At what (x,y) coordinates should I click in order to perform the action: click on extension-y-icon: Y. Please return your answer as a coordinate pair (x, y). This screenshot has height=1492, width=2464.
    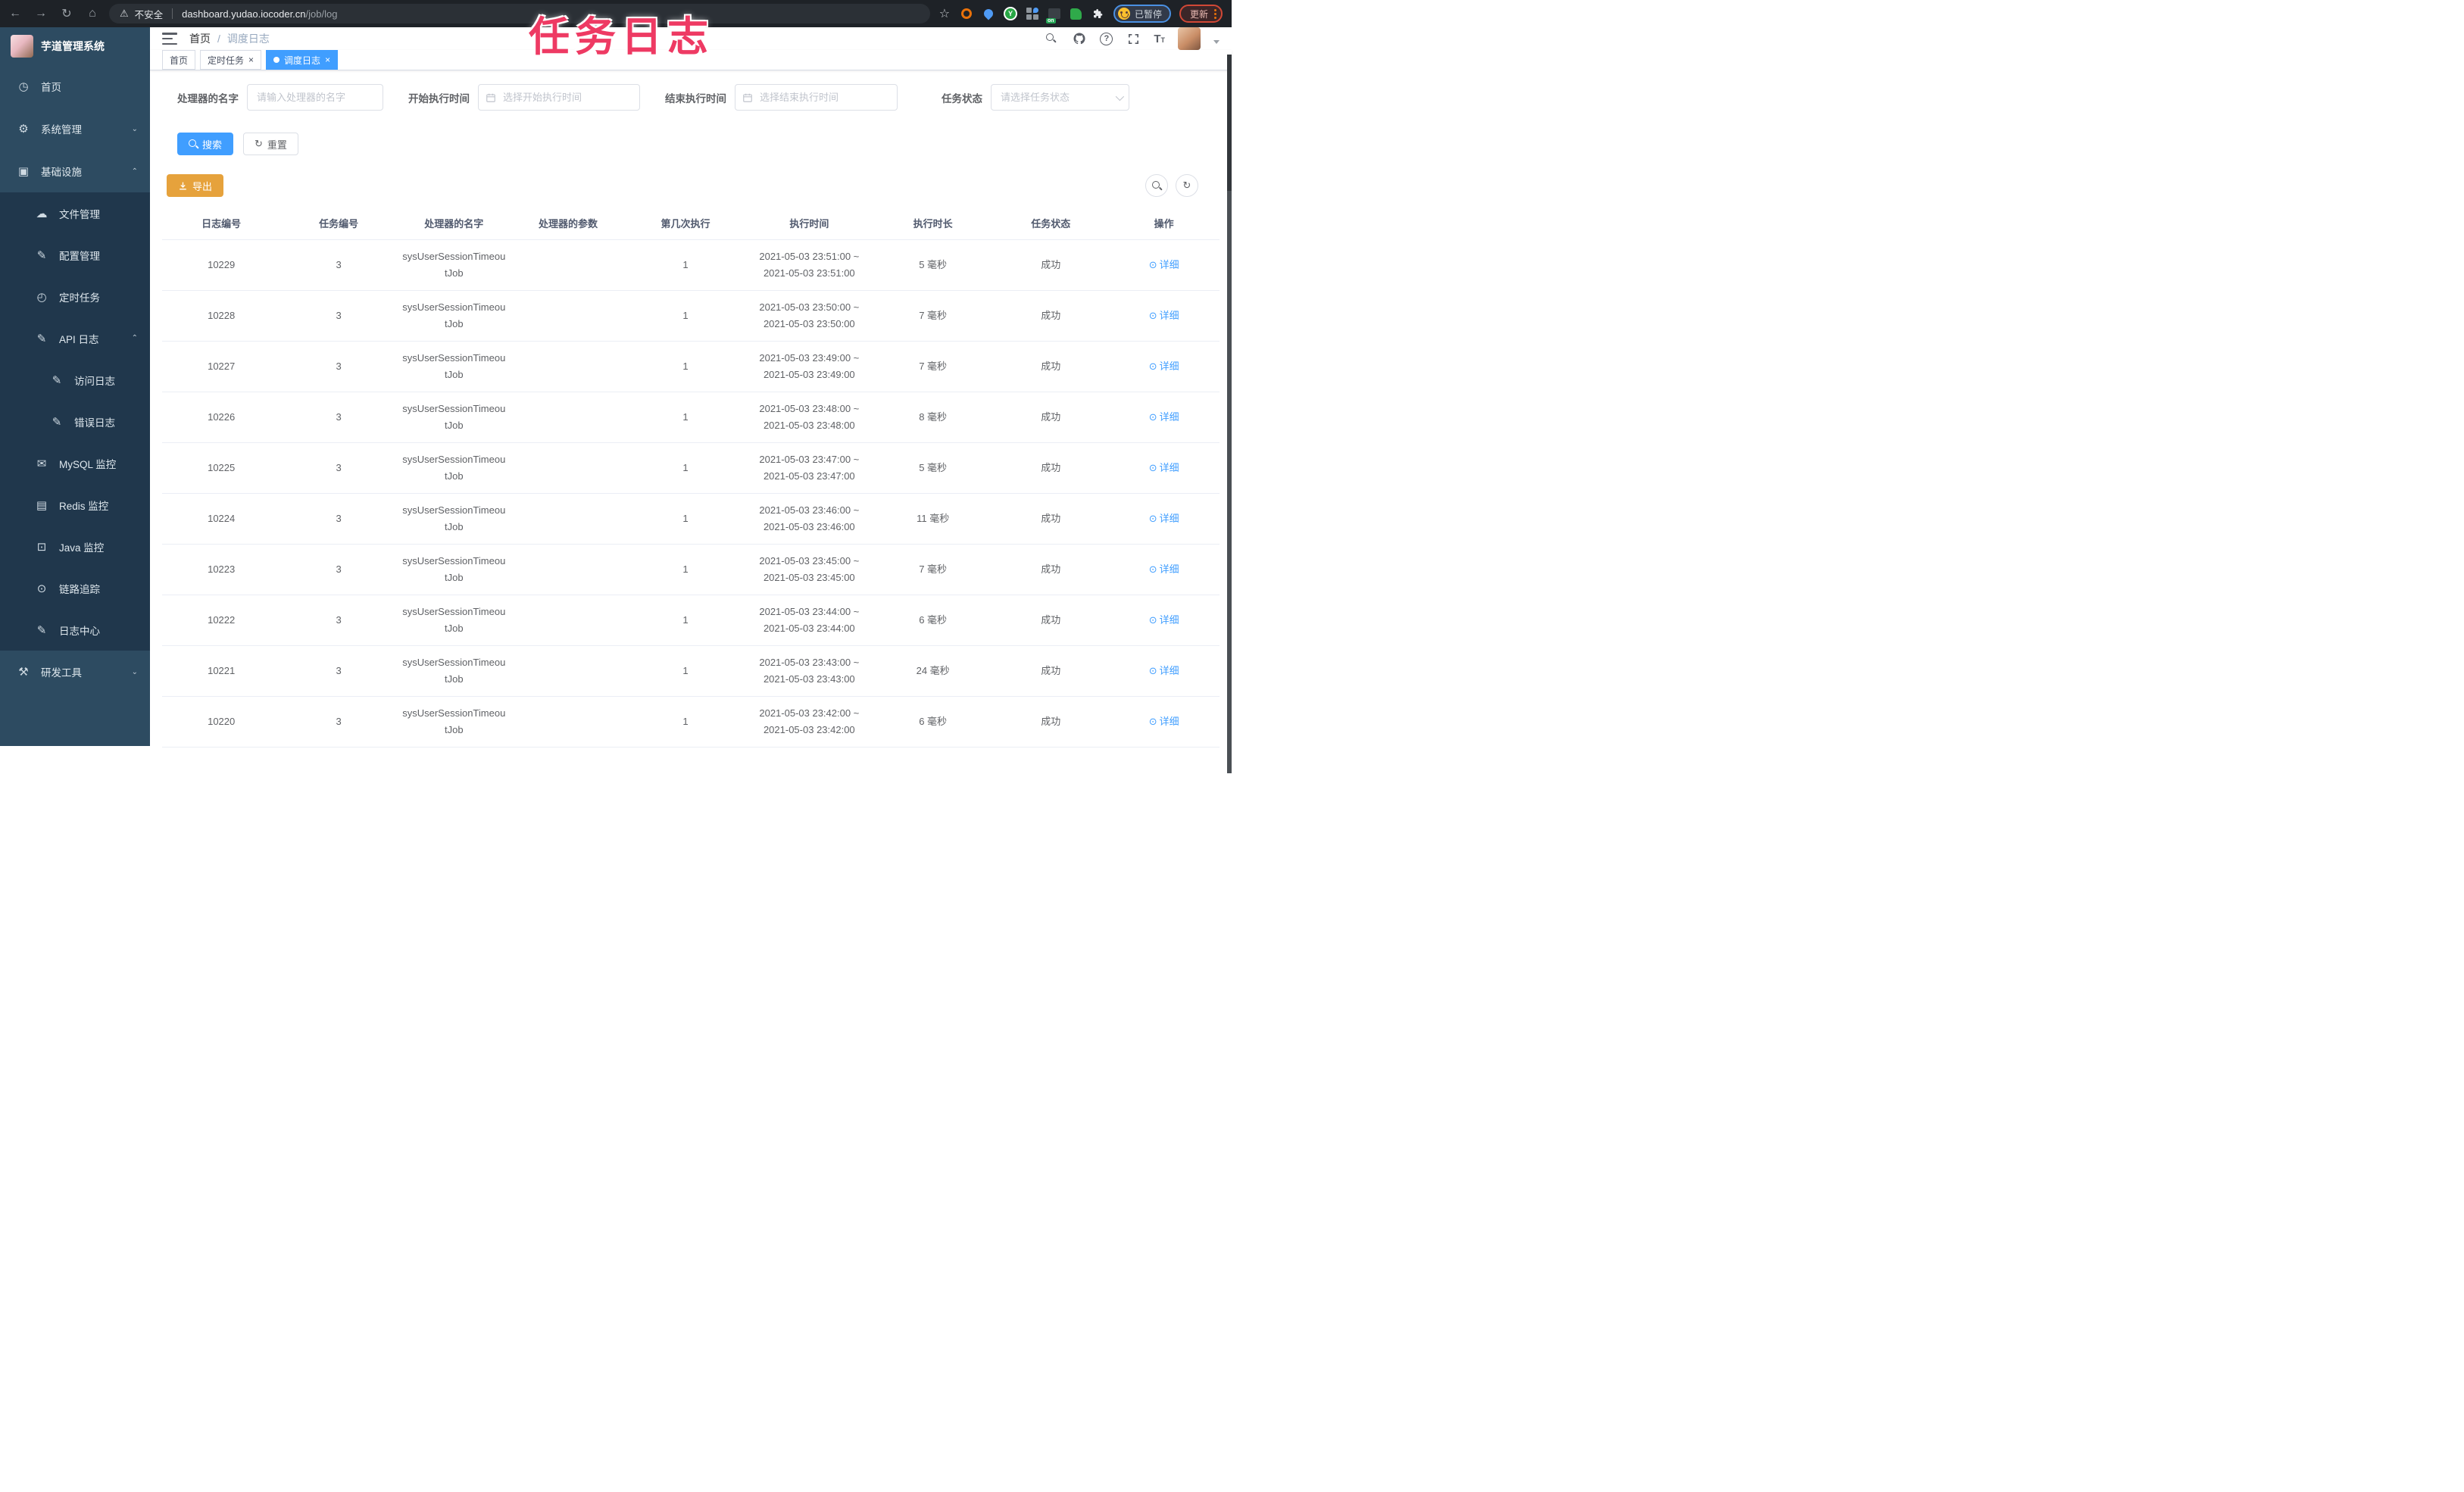
    Looking at the image, I should click on (1010, 14).